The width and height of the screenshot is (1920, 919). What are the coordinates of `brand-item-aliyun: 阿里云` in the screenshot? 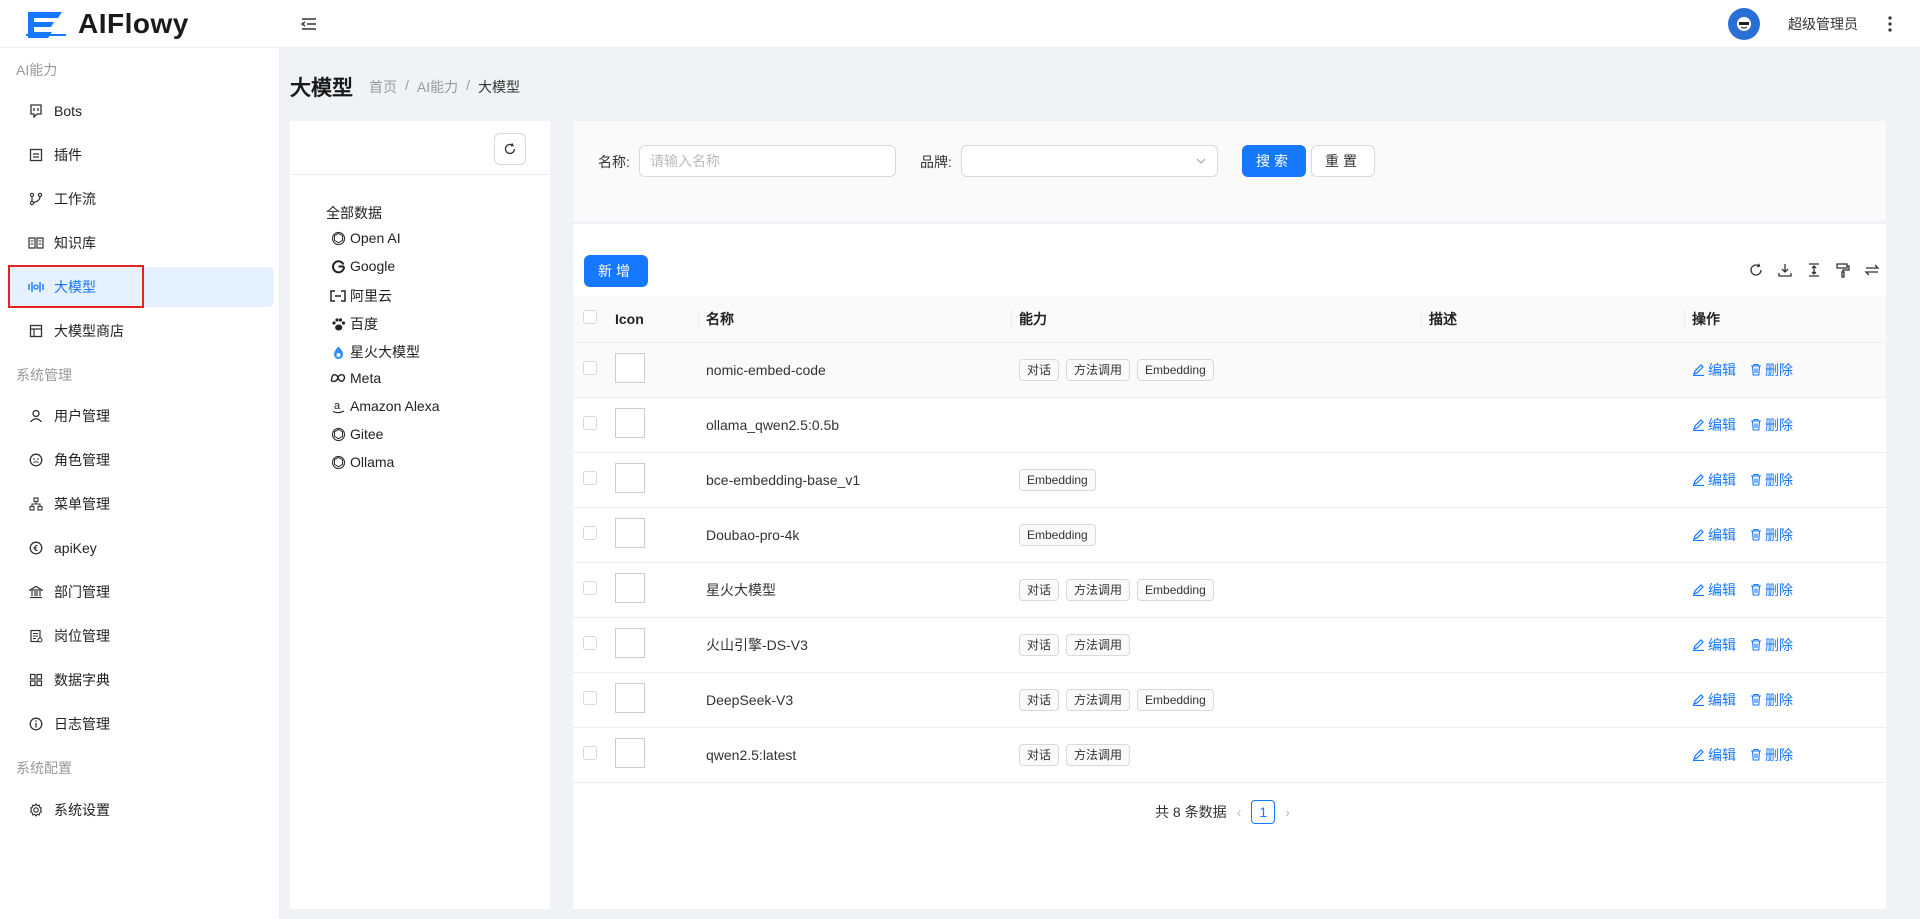 It's located at (361, 296).